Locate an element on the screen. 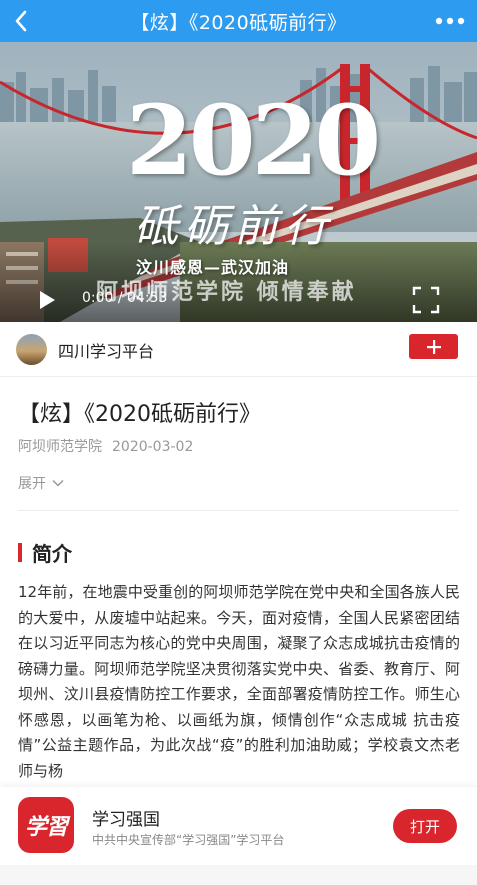  more-dots-icon is located at coordinates (450, 21).